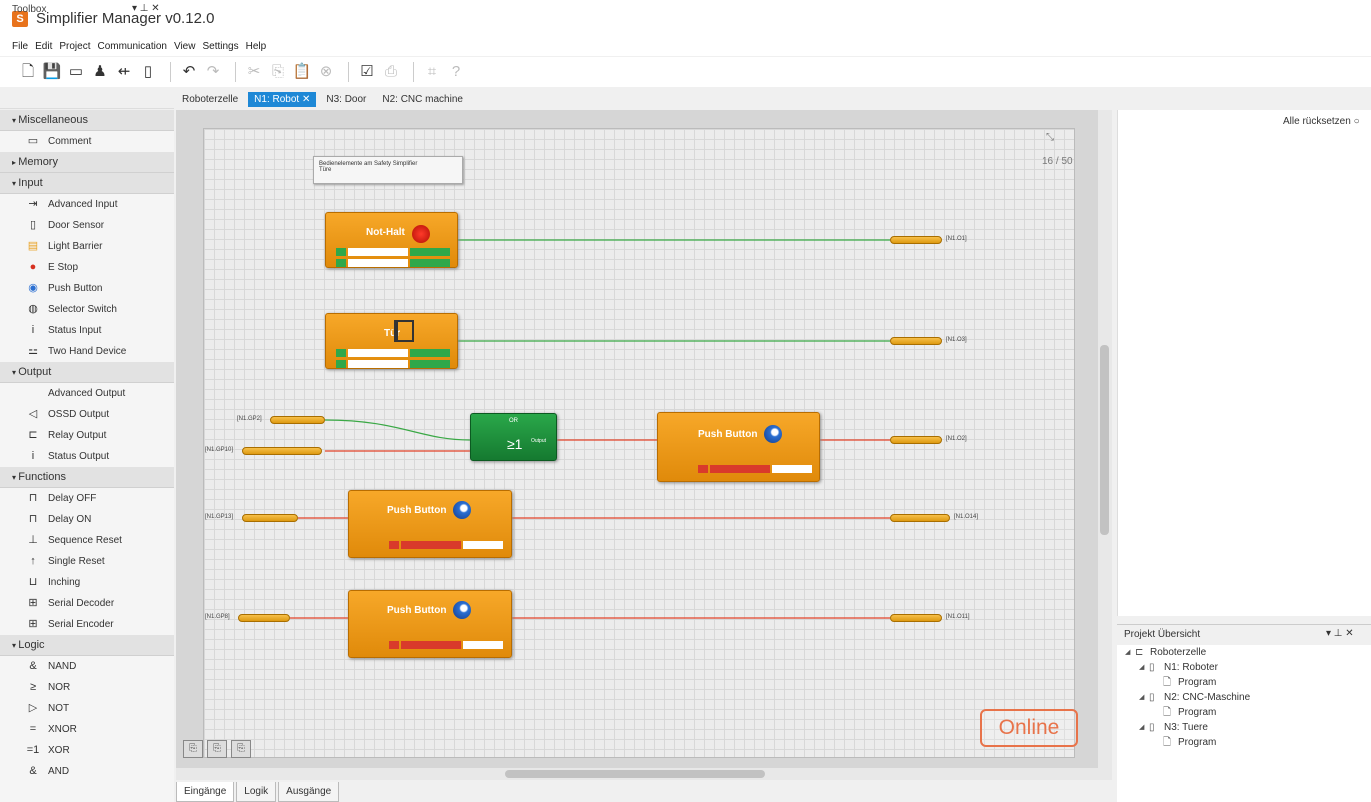 The image size is (1371, 802). I want to click on tree-node-label: N1: Roboter, so click(1191, 667).